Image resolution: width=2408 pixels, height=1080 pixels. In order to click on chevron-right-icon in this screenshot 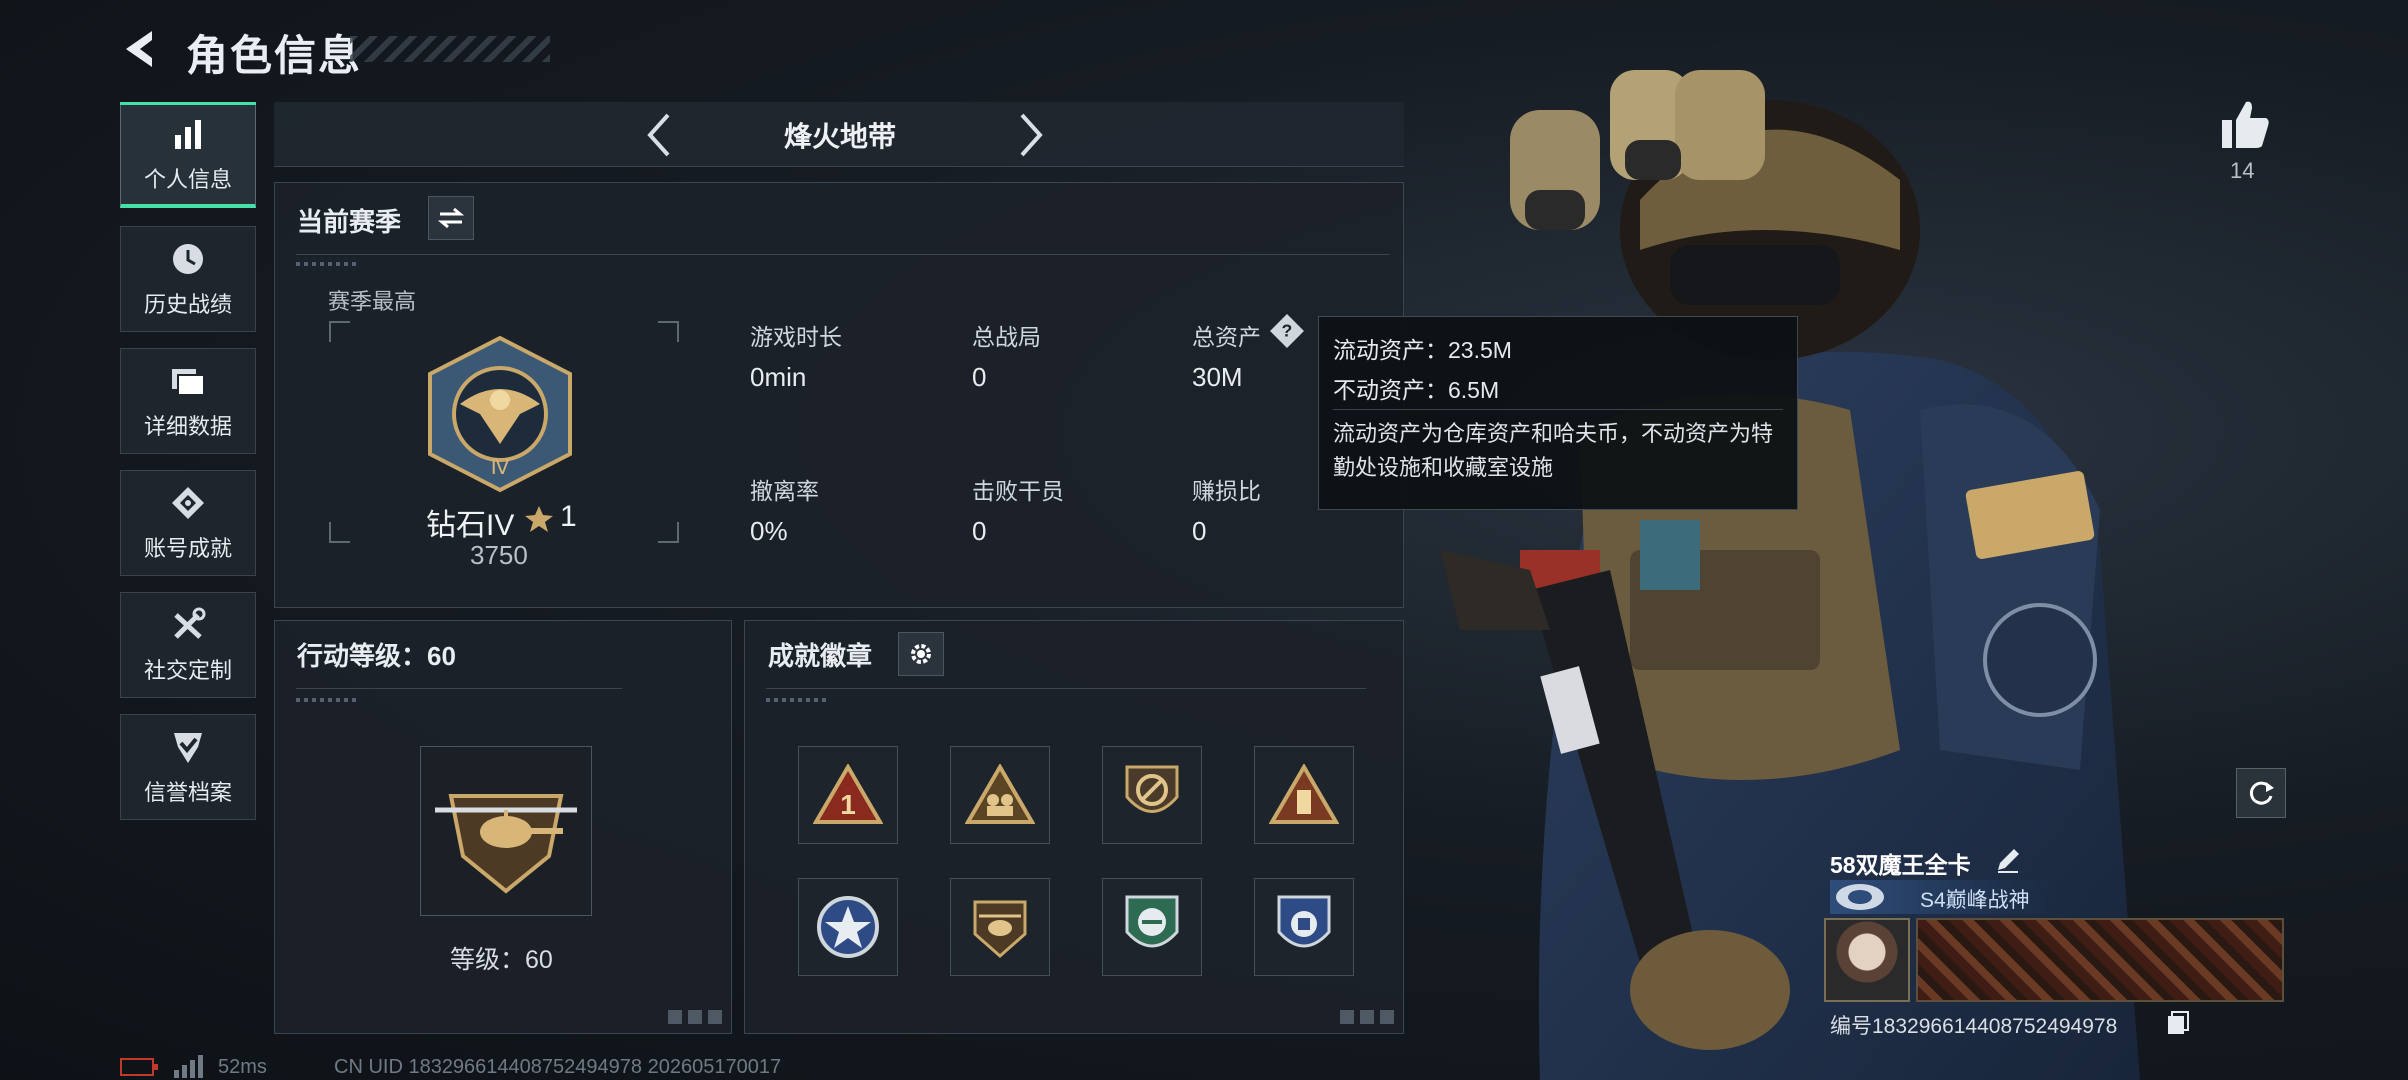, I will do `click(1030, 135)`.